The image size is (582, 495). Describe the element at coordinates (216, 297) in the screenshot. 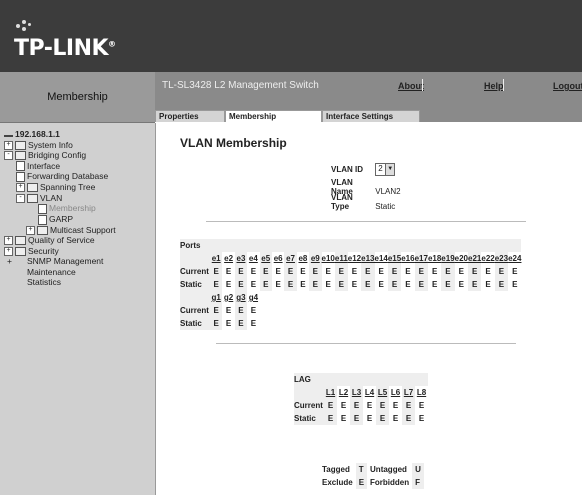

I see `port-header: g1` at that location.